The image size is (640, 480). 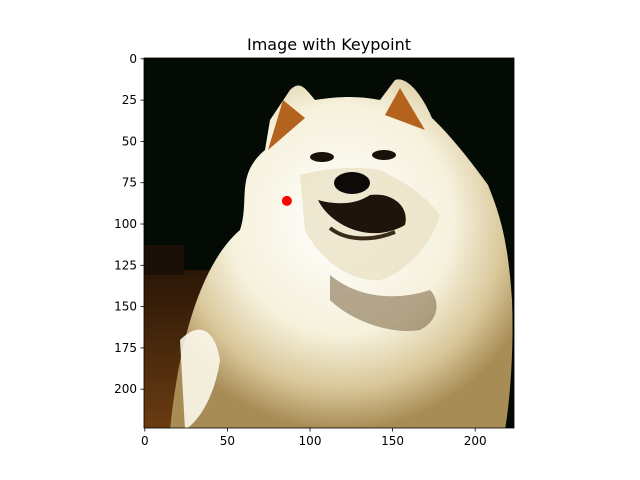 I want to click on y-tick-label: 100, so click(x=125, y=224).